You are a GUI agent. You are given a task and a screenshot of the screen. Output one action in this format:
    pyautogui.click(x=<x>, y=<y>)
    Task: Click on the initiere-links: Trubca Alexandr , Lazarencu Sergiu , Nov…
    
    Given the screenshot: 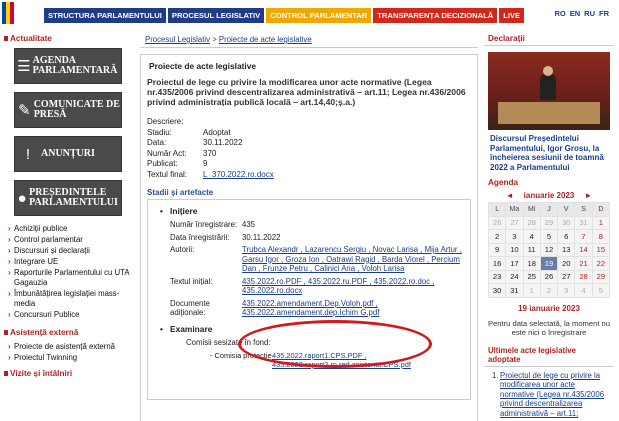 What is the action you would take?
    pyautogui.click(x=353, y=259)
    